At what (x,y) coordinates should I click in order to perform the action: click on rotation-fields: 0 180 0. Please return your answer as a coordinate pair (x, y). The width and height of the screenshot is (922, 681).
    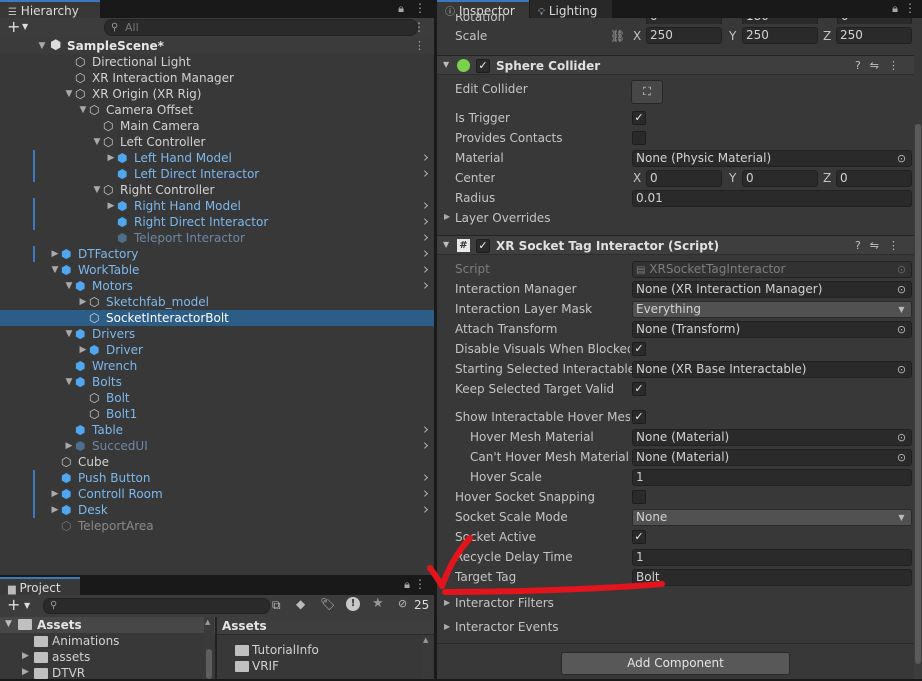
    Looking at the image, I should click on (772, 21).